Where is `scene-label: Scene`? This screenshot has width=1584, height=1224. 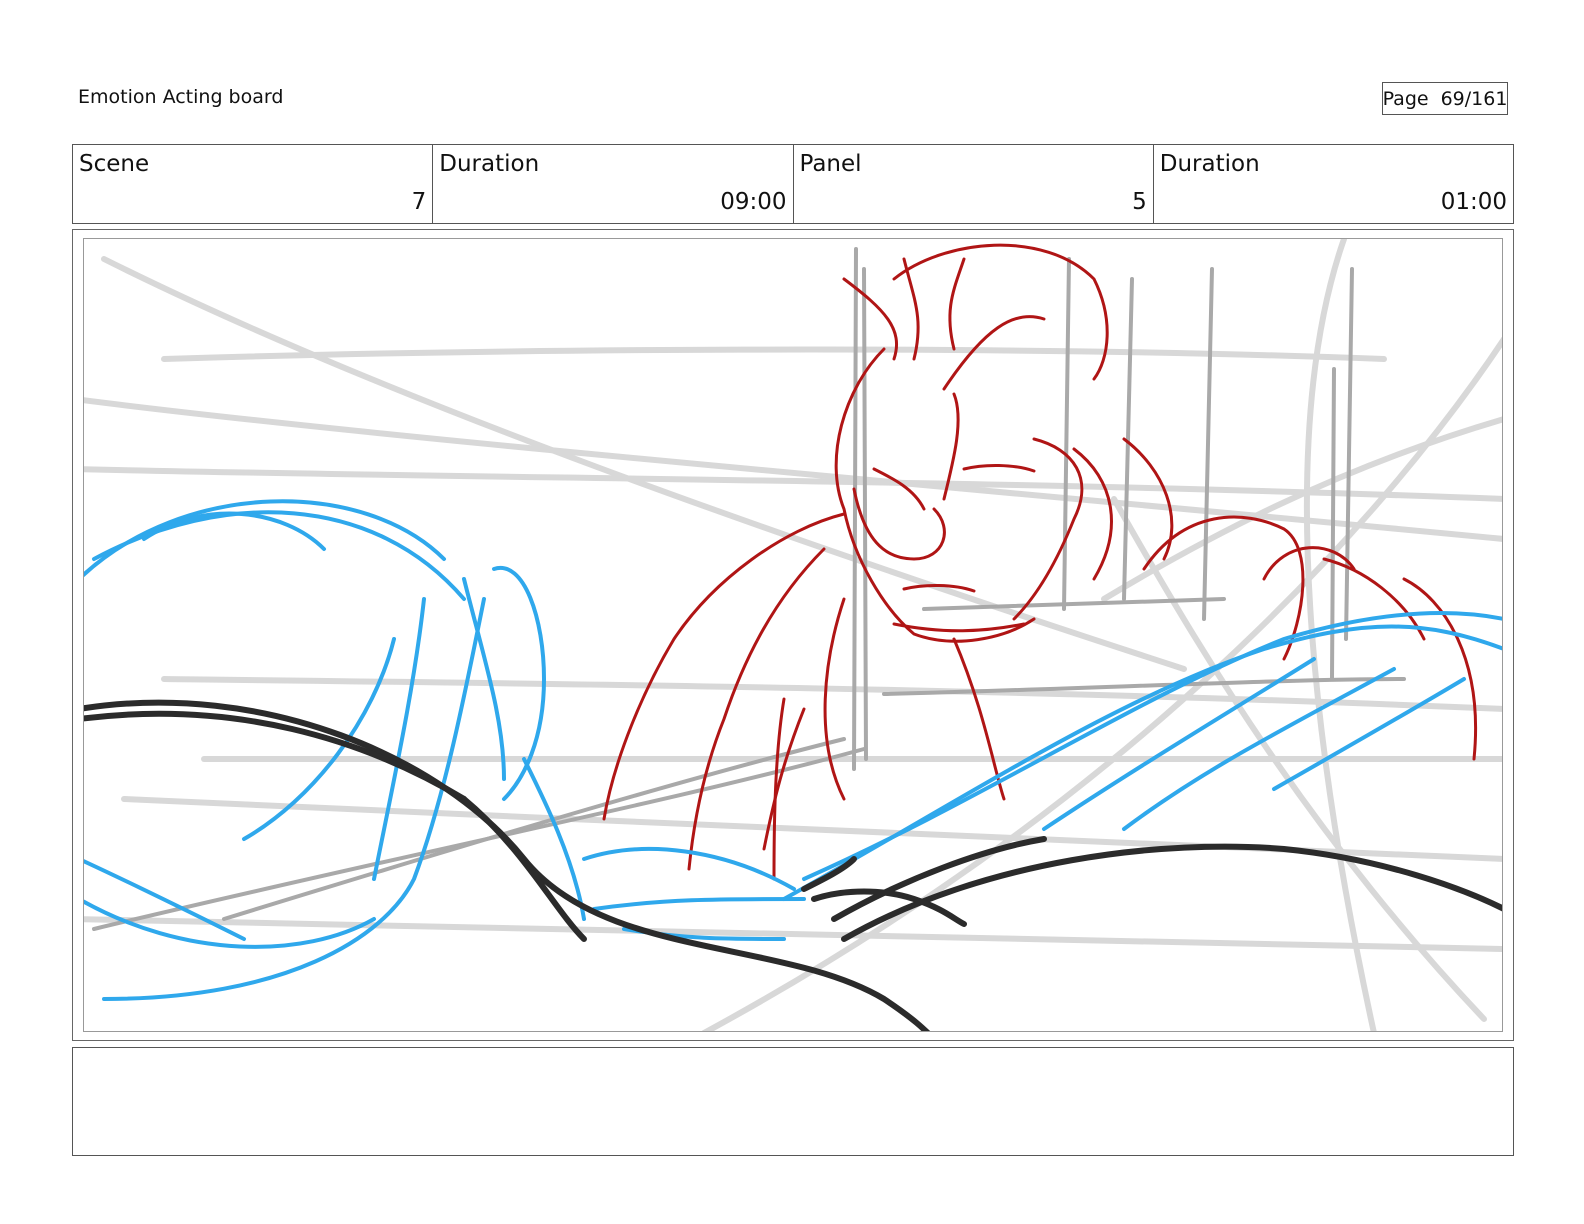
scene-label: Scene is located at coordinates (114, 164).